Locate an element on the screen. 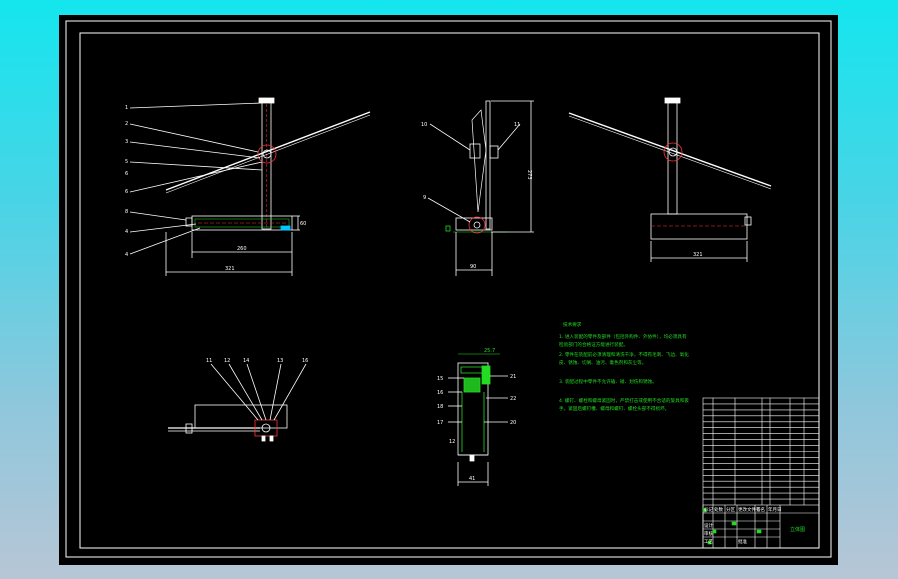  tb-label-count: 处数 is located at coordinates (718, 509).